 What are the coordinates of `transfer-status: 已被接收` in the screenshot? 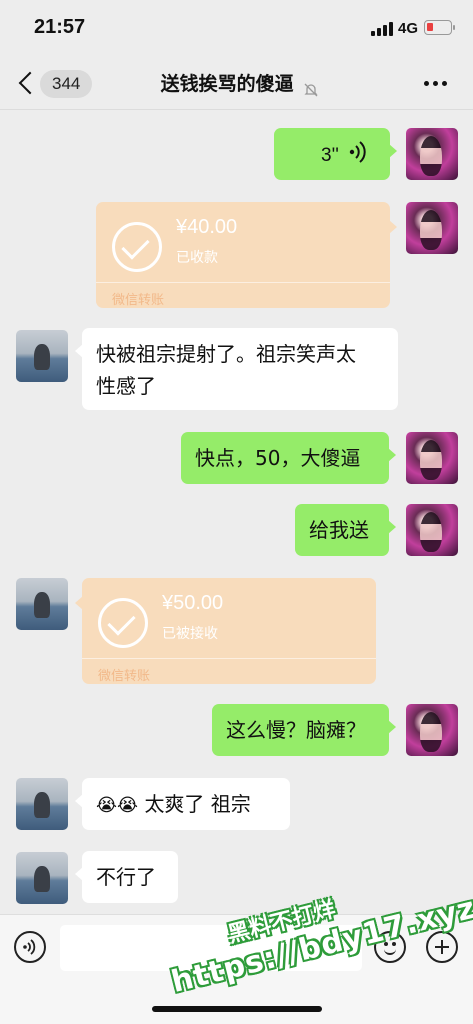 It's located at (190, 634).